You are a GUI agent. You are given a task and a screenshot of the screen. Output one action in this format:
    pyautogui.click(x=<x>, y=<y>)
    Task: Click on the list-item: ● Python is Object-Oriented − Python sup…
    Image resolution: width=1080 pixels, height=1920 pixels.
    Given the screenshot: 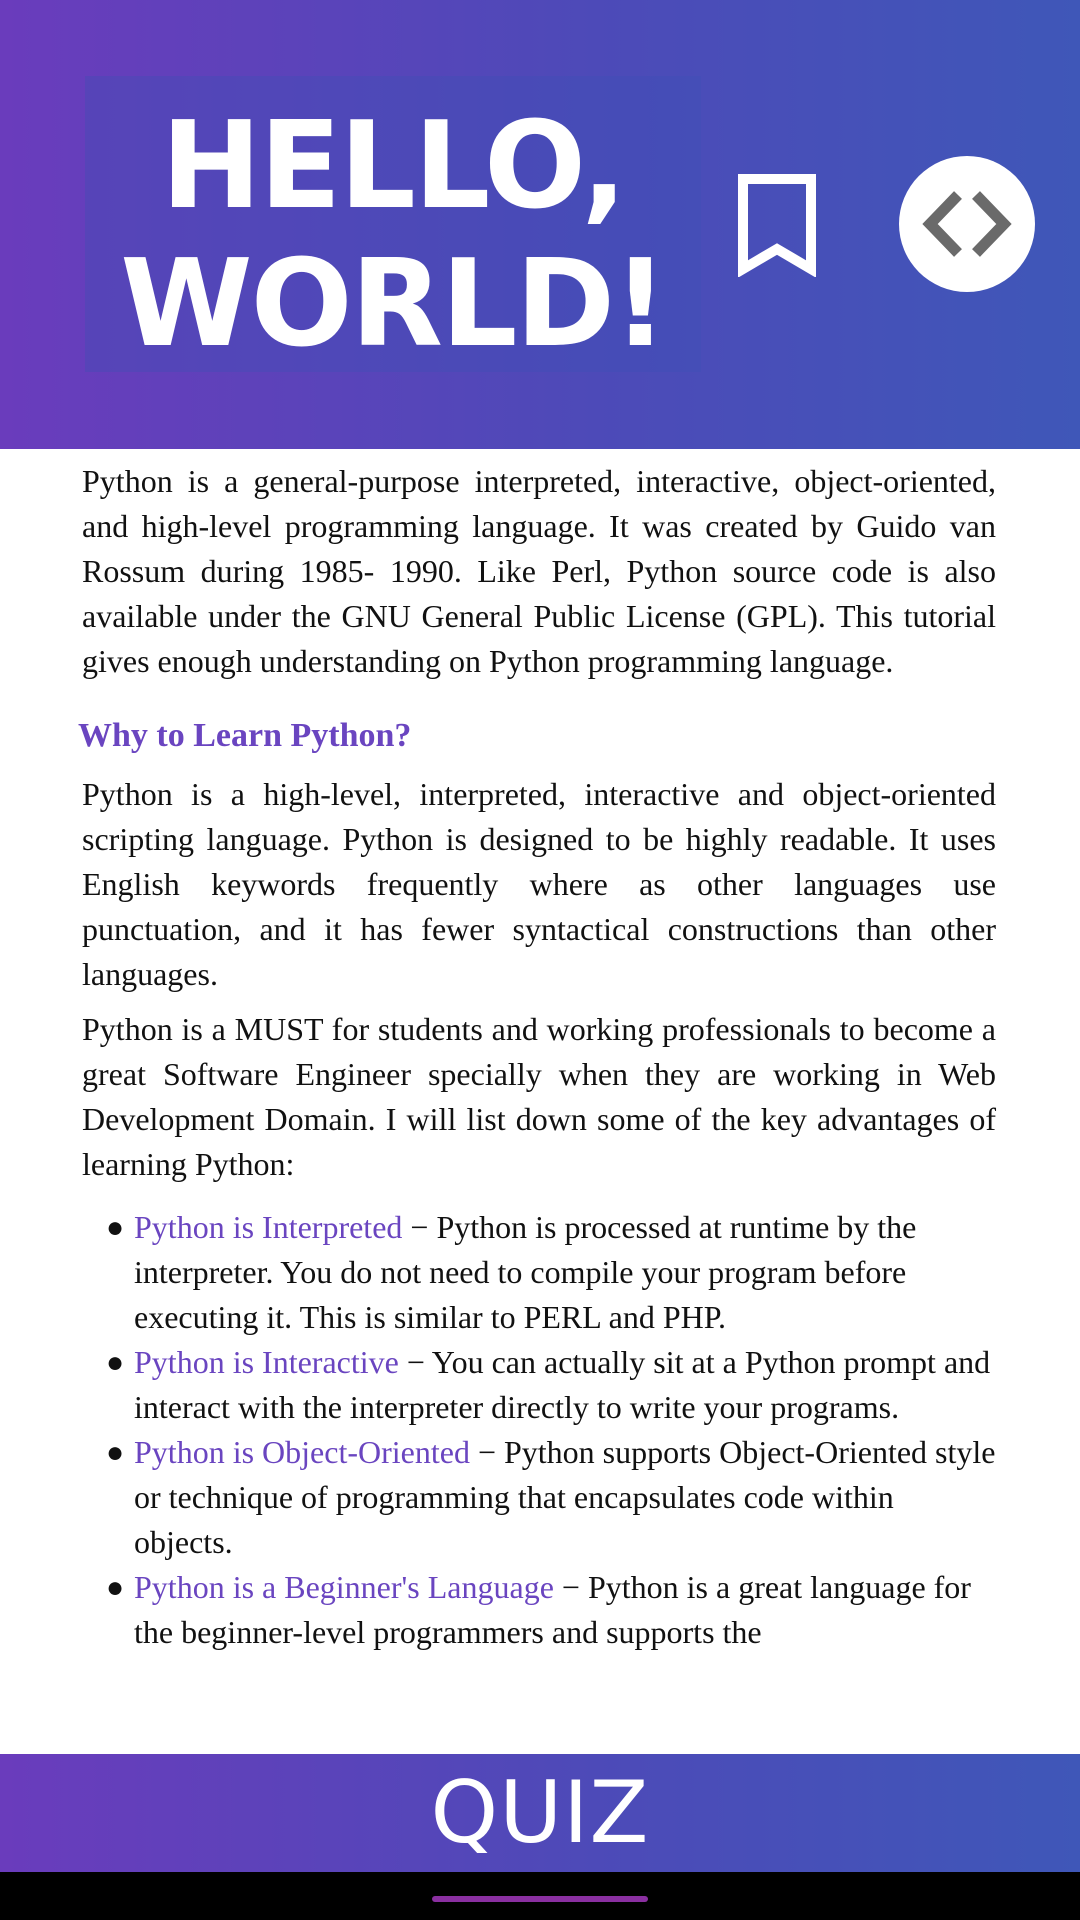 What is the action you would take?
    pyautogui.click(x=539, y=1497)
    